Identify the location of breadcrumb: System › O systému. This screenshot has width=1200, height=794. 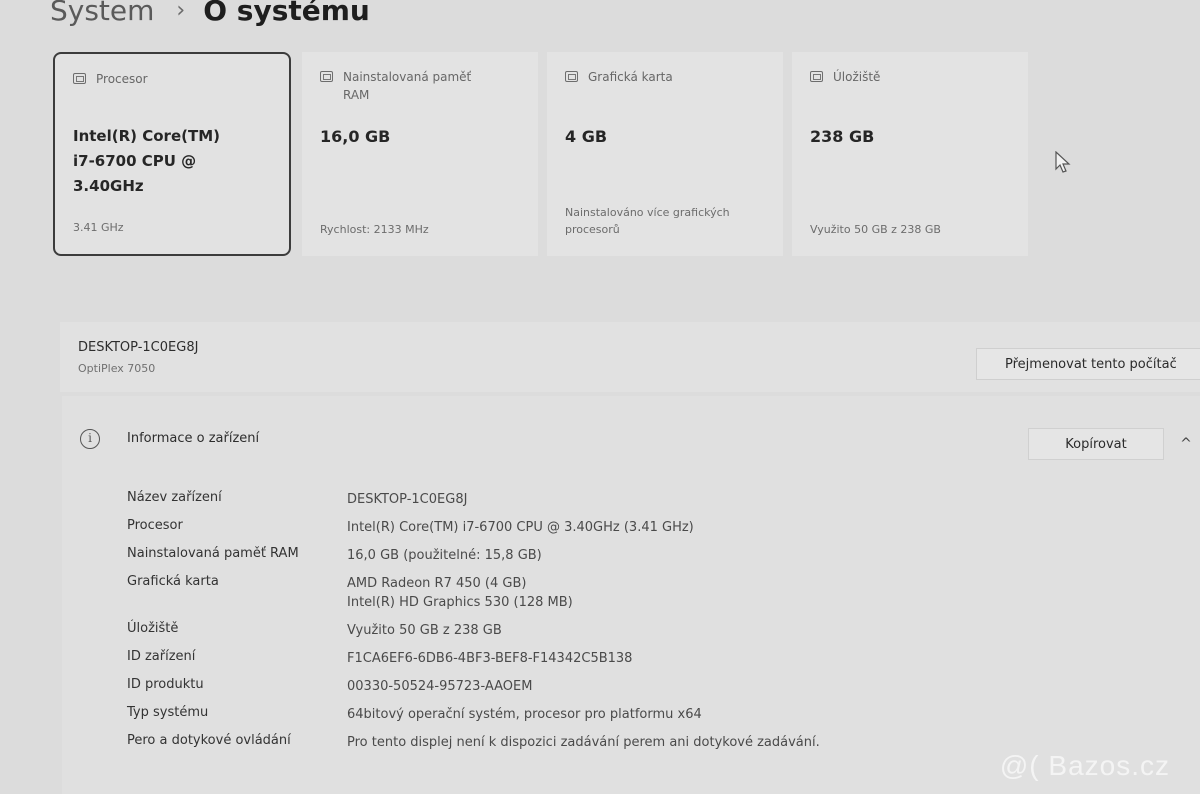
(210, 15).